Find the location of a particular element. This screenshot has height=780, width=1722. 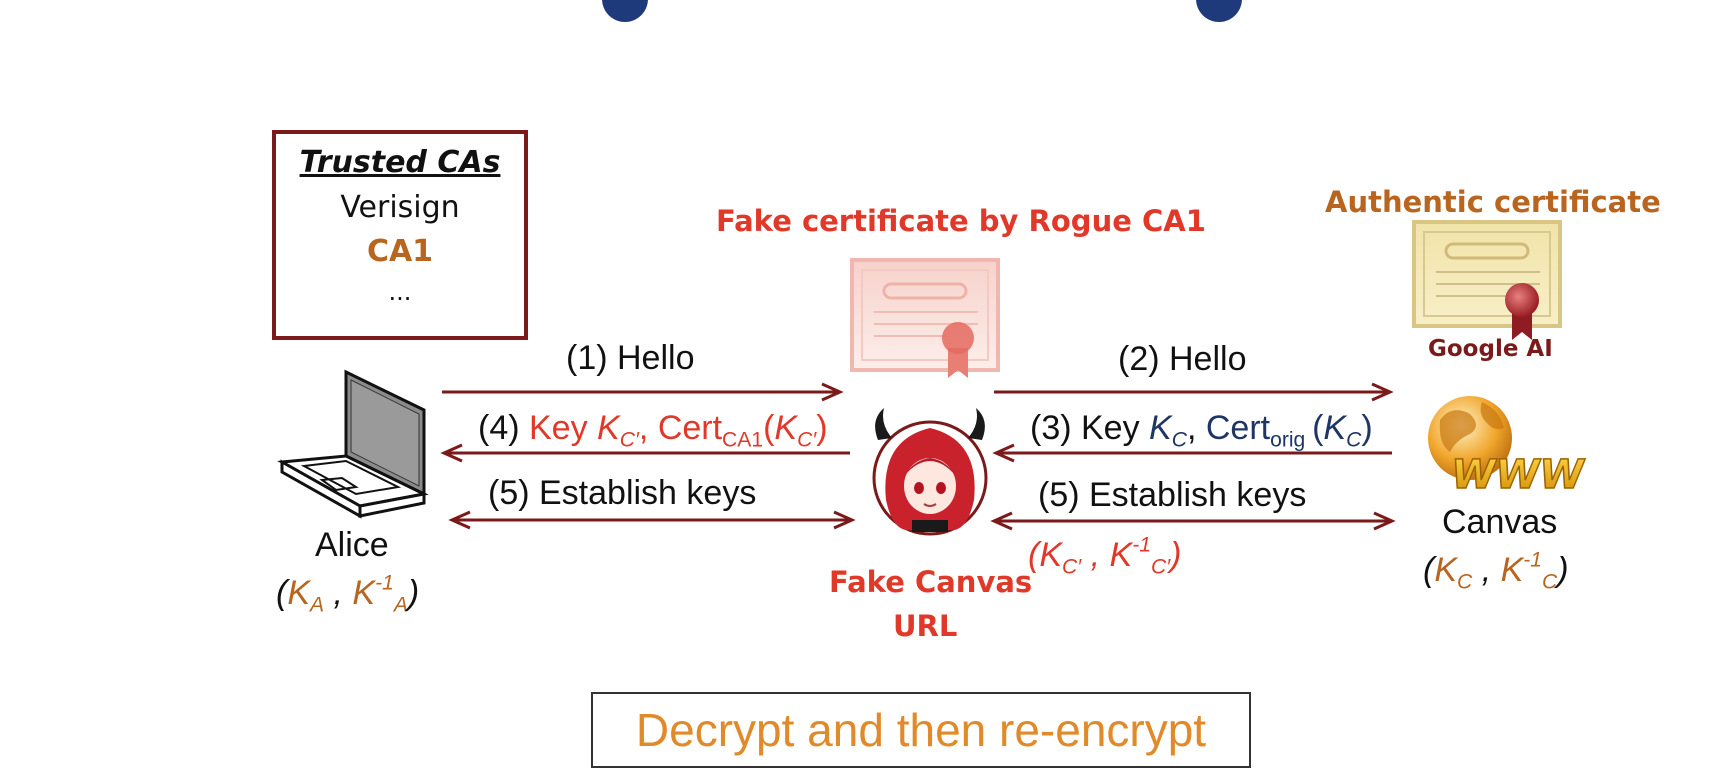

fake-canvas-url: URL is located at coordinates (925, 626).